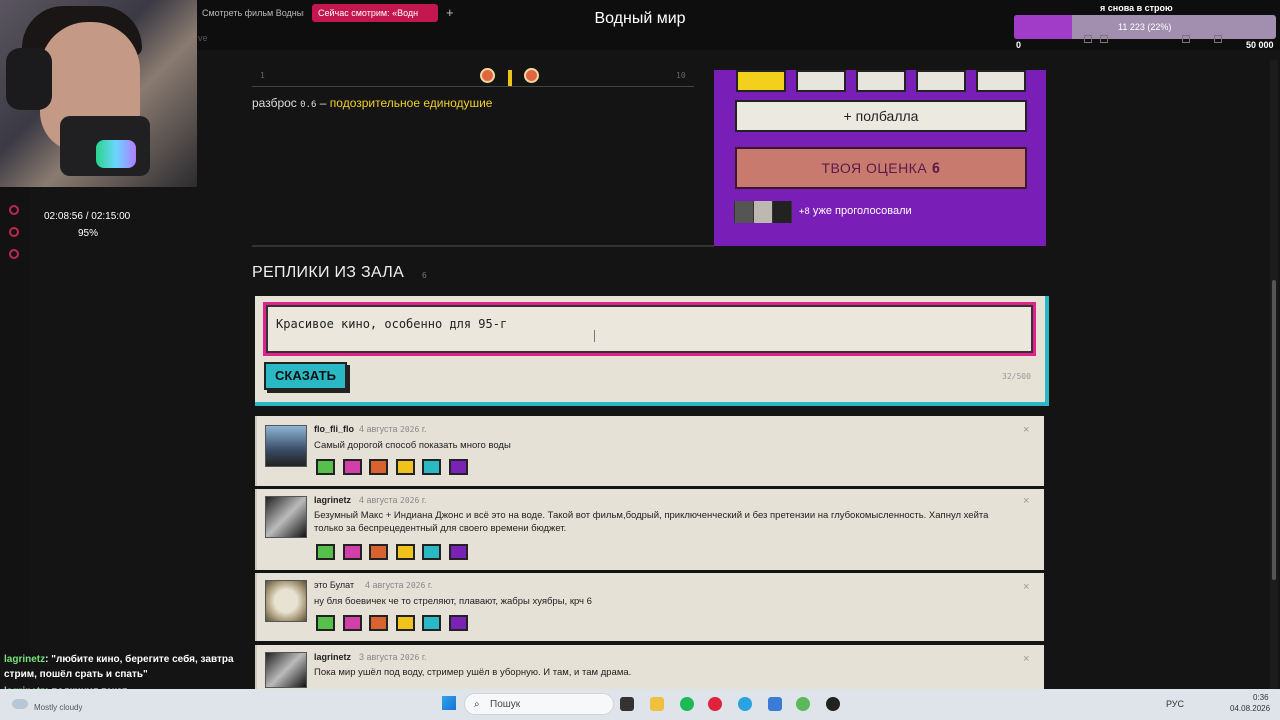  What do you see at coordinates (803, 704) in the screenshot?
I see `torrent-icon` at bounding box center [803, 704].